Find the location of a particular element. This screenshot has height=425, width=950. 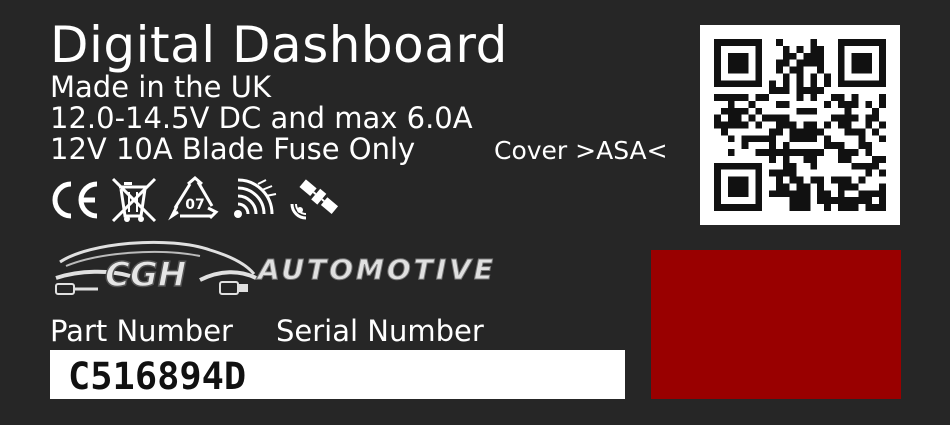

part-number-value: C516894D is located at coordinates (157, 376).